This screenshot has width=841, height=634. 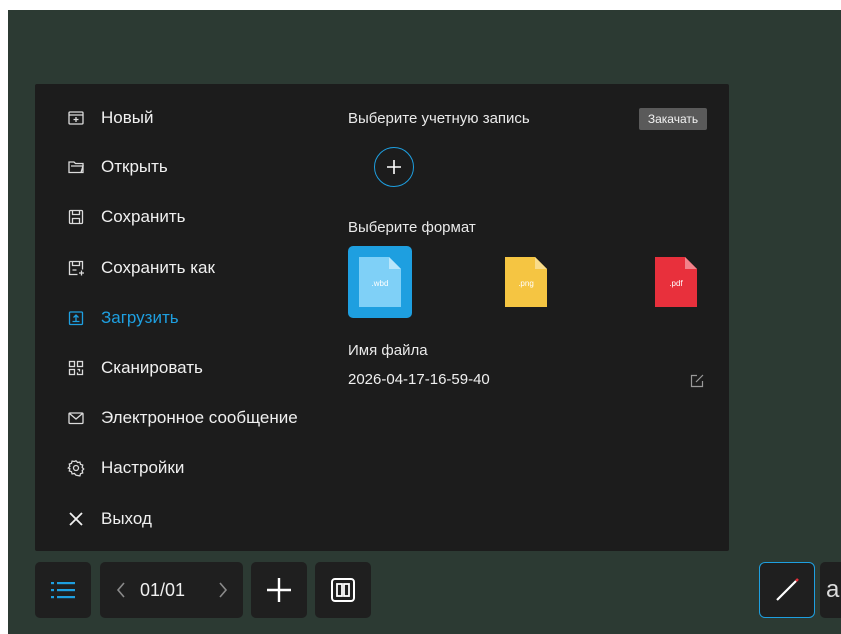 I want to click on page-indicator: 01/01, so click(x=163, y=590).